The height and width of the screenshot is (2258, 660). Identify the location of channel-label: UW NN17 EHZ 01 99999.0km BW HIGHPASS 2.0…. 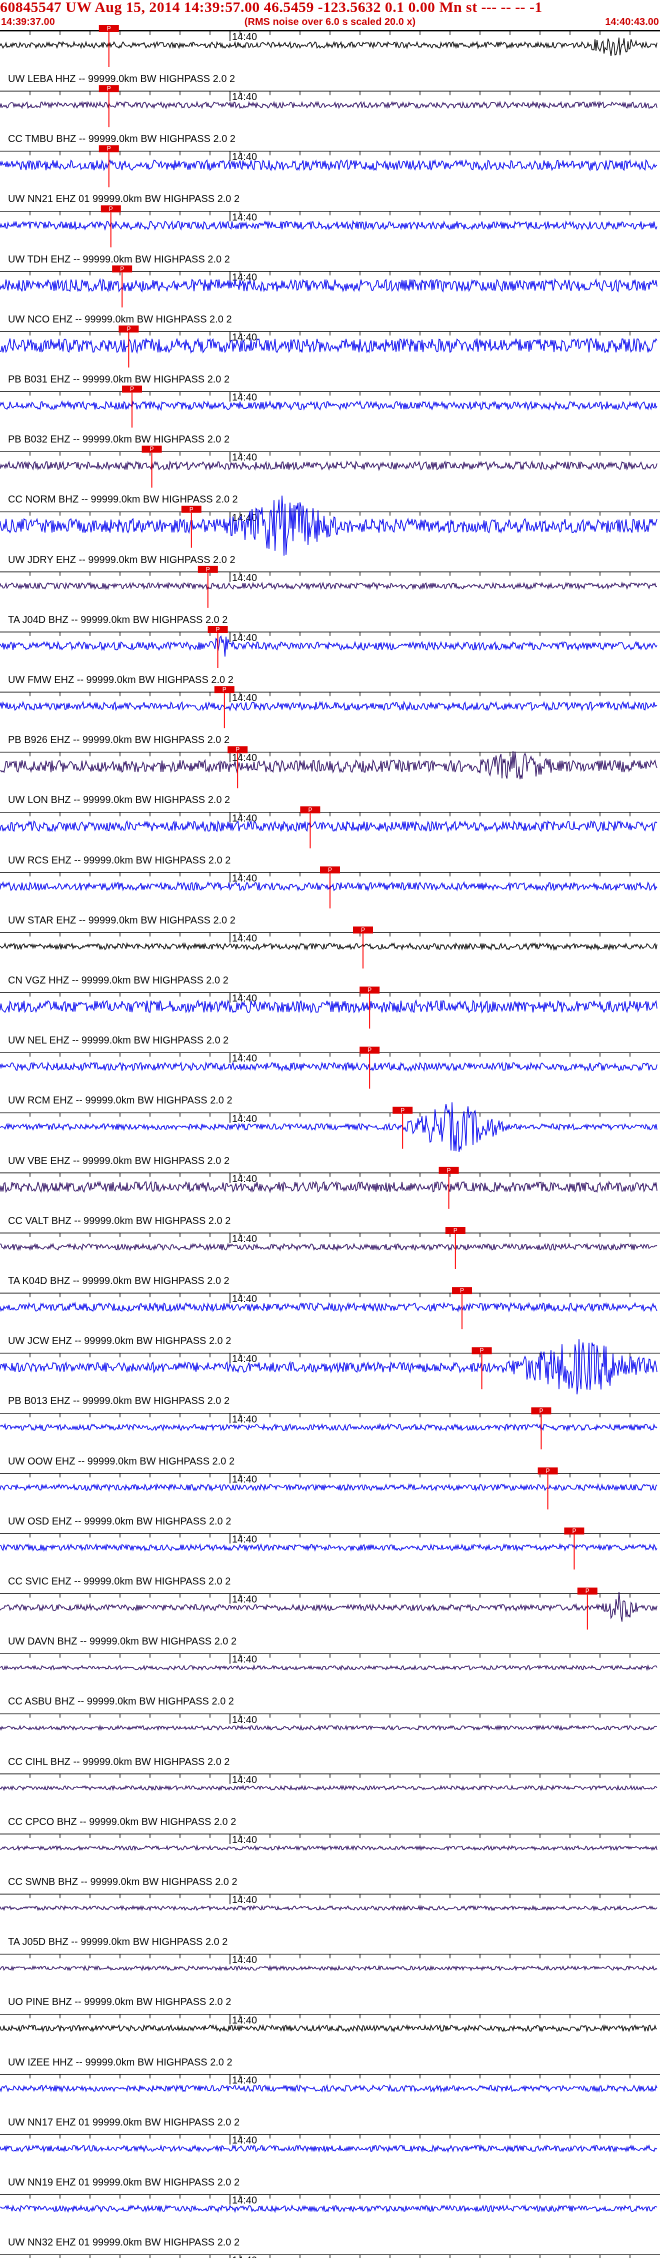
(124, 2122).